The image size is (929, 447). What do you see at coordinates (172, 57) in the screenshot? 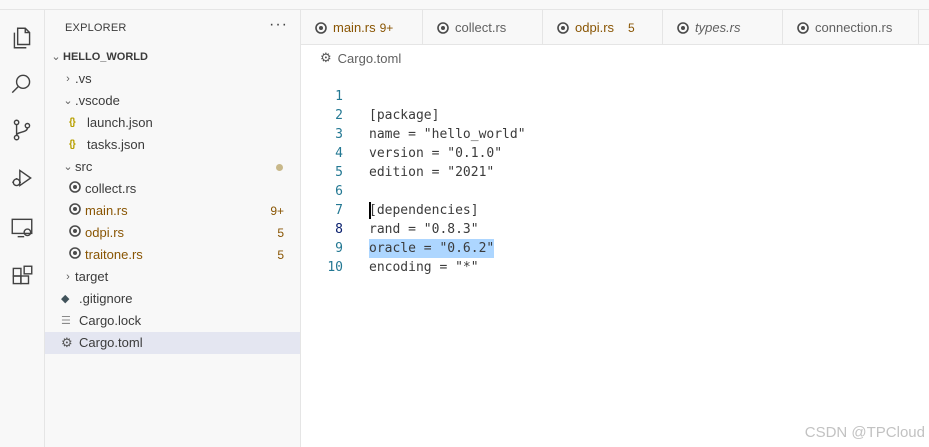
I see `explorer-root-folder: ⌄ HELLO_WORLD` at bounding box center [172, 57].